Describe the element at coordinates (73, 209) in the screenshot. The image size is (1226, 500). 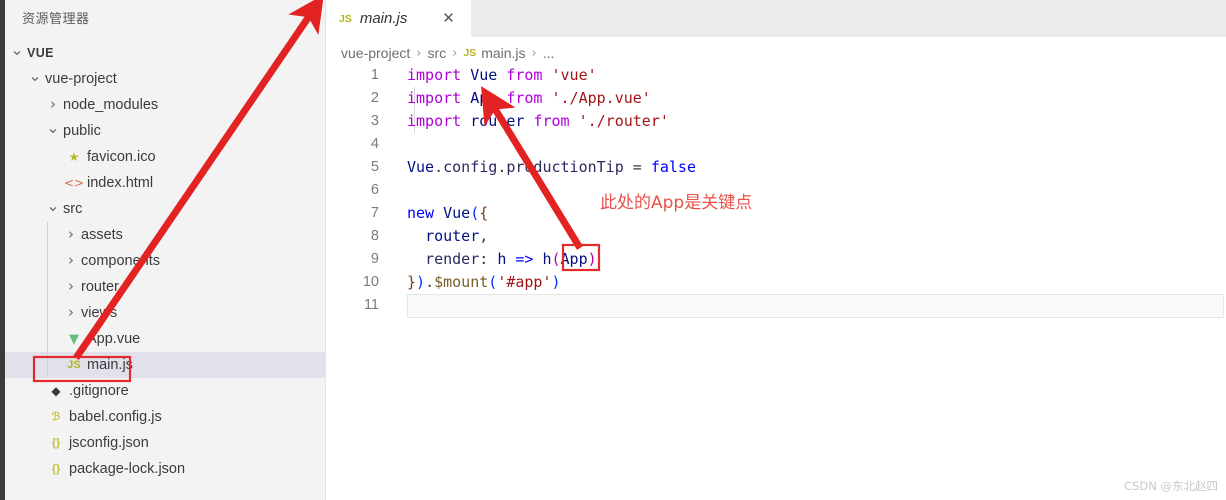
I see `tree-item-label: src` at that location.